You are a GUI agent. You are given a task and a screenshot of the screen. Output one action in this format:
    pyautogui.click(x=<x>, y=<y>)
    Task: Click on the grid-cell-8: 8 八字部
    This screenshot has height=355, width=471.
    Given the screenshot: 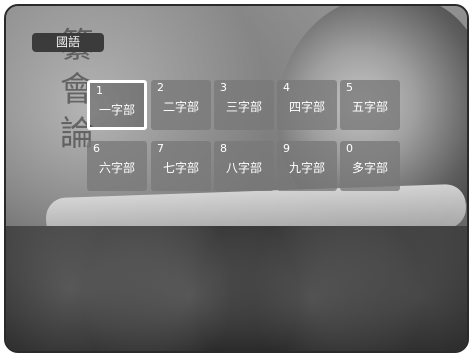 What is the action you would take?
    pyautogui.click(x=244, y=166)
    